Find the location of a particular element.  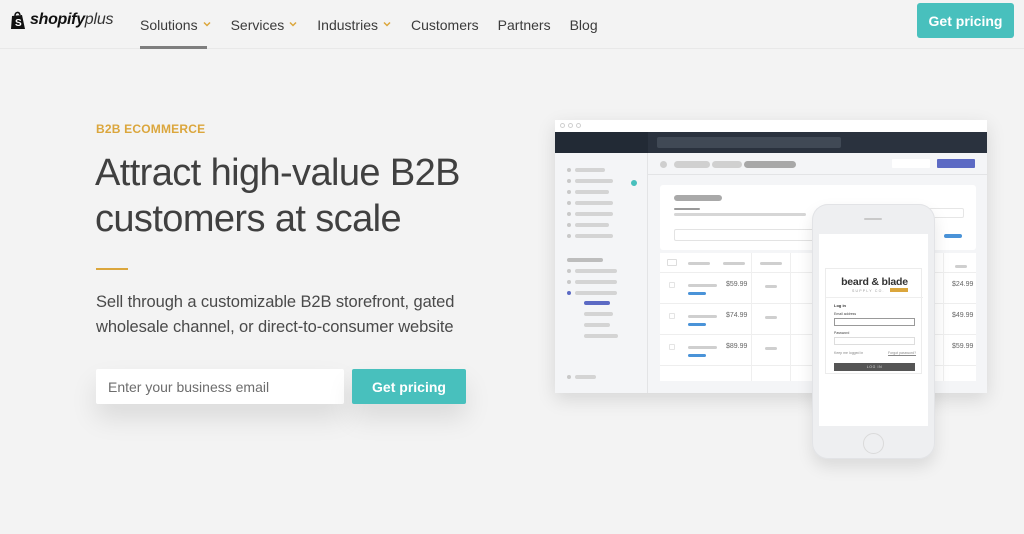

logo-wordmark: shopify is located at coordinates (57, 19).